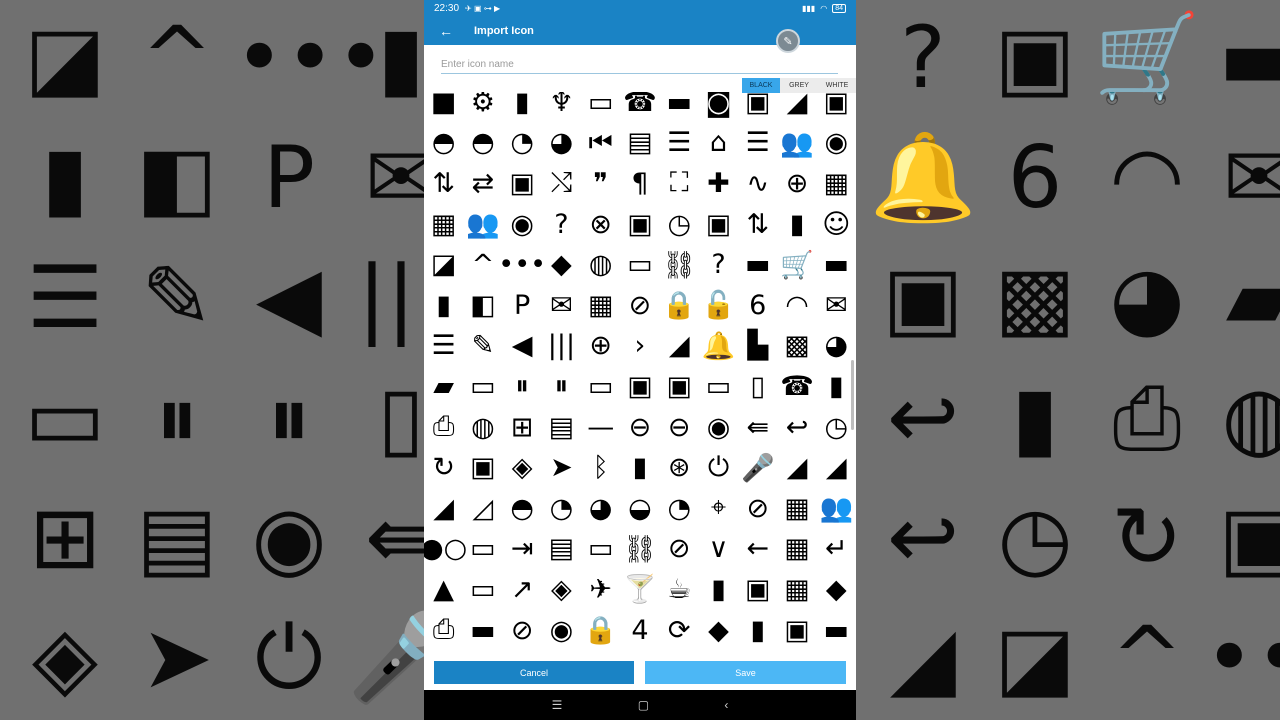  Describe the element at coordinates (718, 427) in the screenshot. I see `icon-grid-item: ◉` at that location.